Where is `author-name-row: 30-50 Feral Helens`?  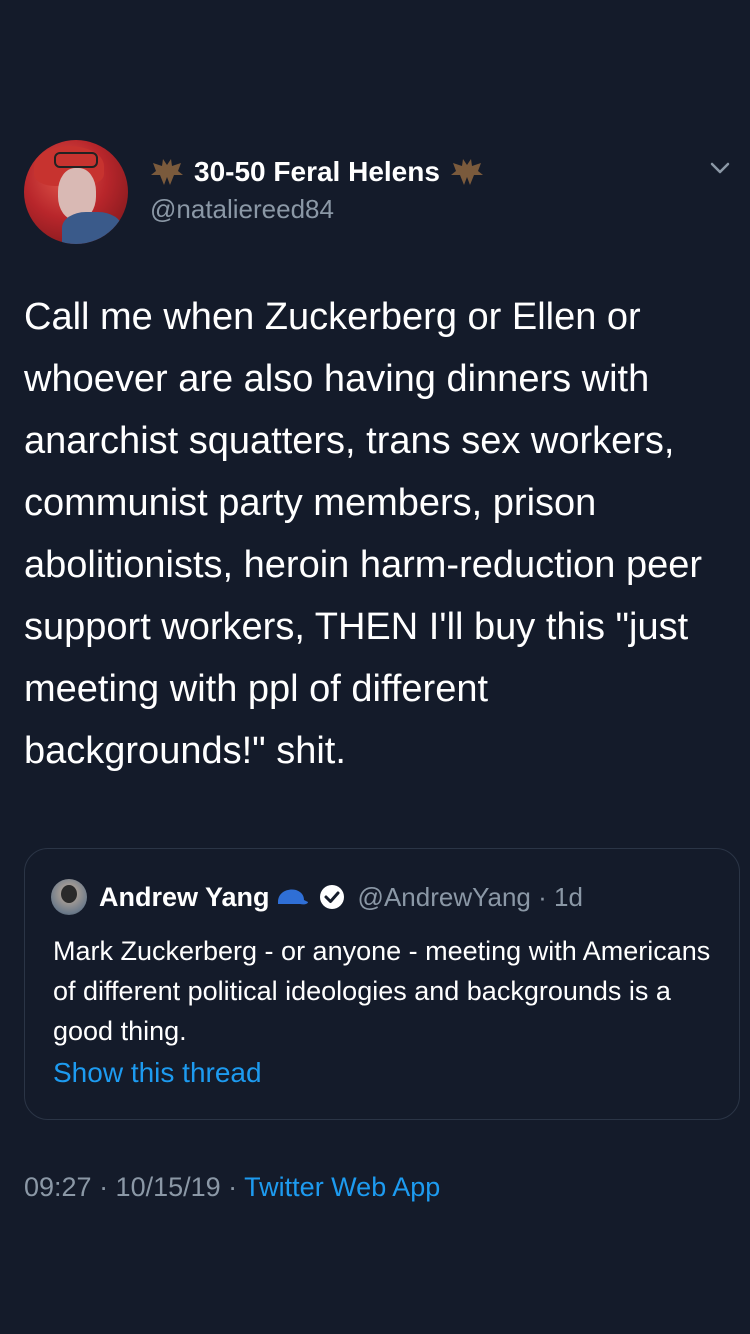
author-name-row: 30-50 Feral Helens is located at coordinates (317, 172).